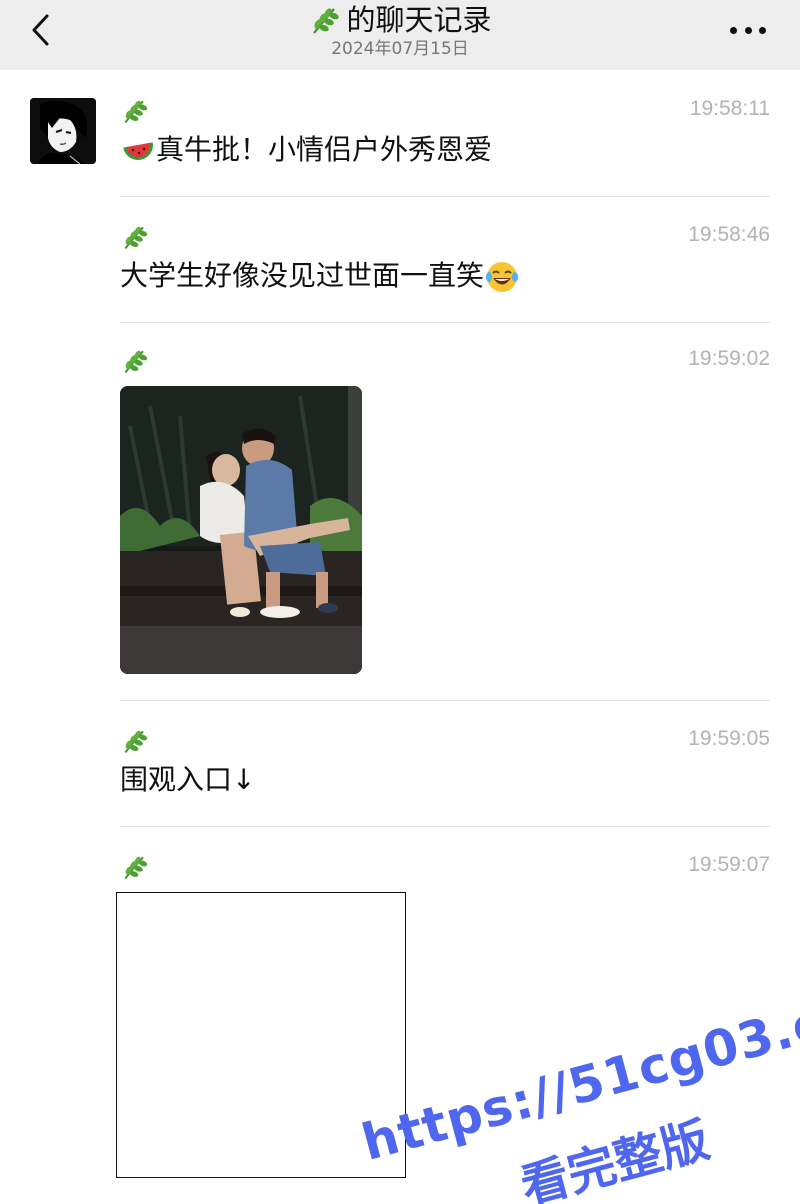  Describe the element at coordinates (419, 20) in the screenshot. I see `title-text: 的聊天记录` at that location.